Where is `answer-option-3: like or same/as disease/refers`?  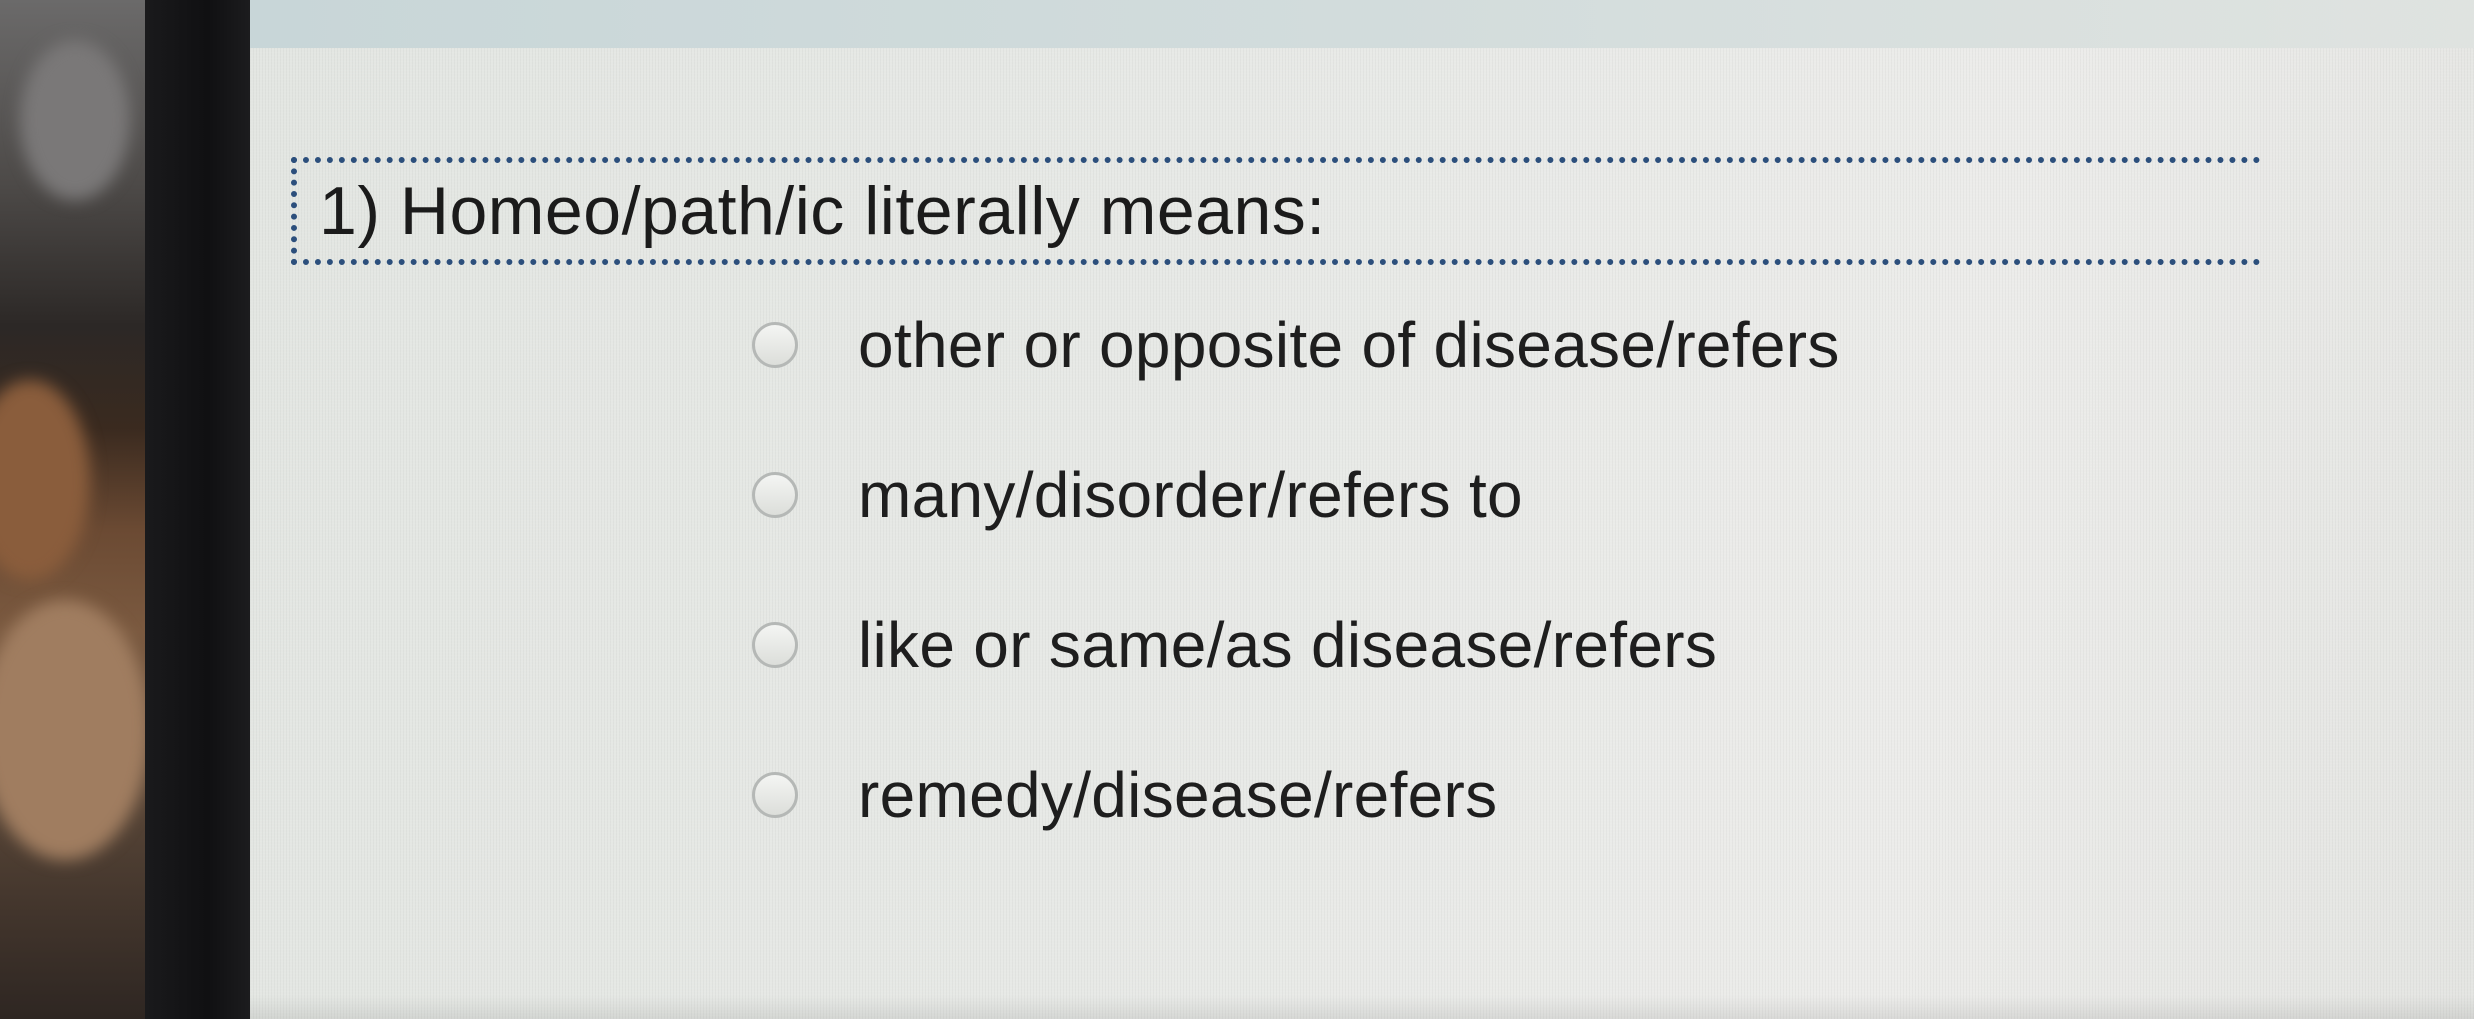
answer-option-3: like or same/as disease/refers is located at coordinates (1502, 645).